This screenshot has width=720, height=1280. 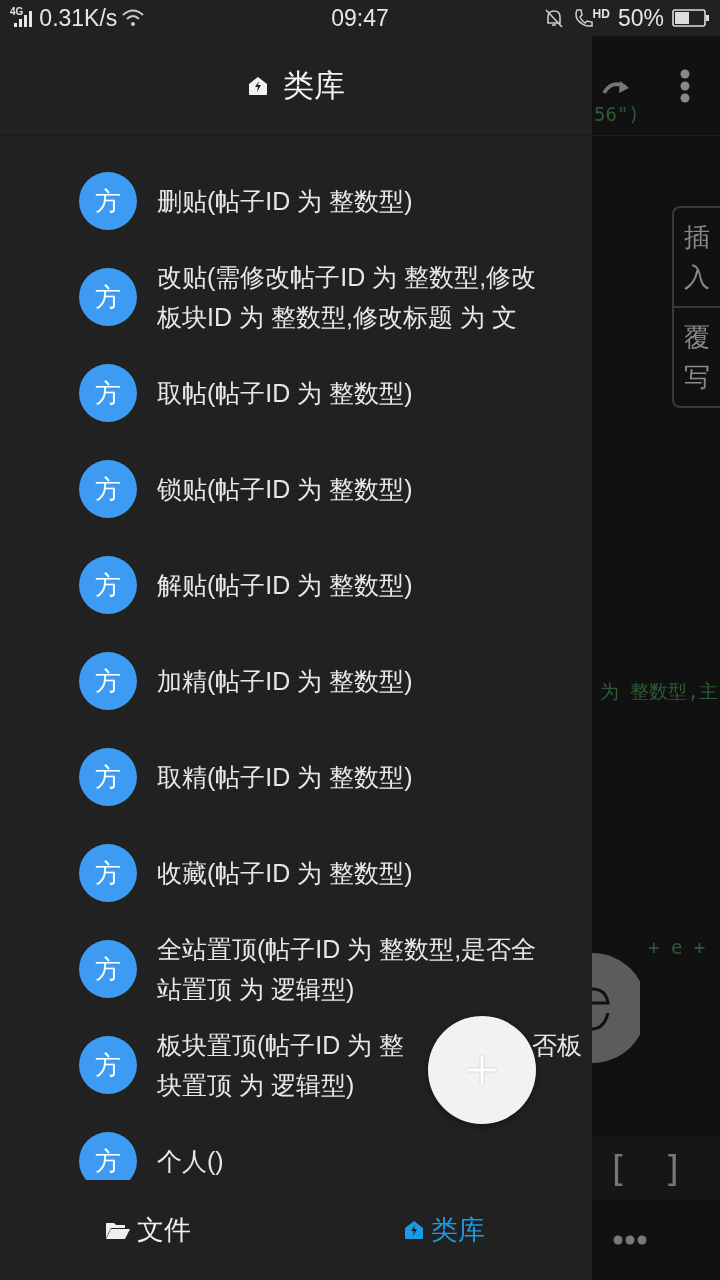 I want to click on round-button, so click(x=616, y=1008).